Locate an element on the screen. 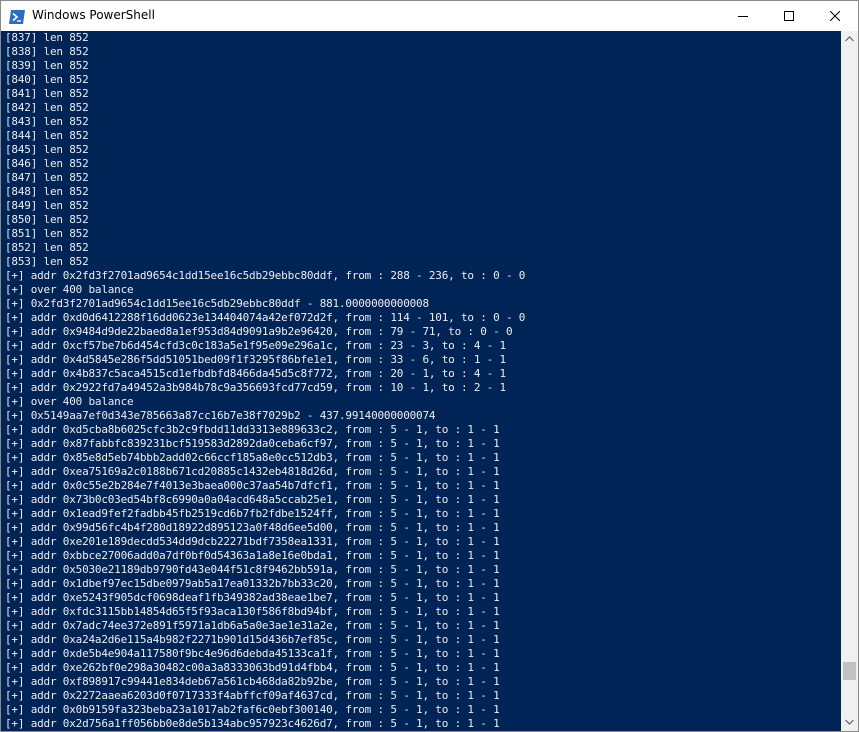 The height and width of the screenshot is (732, 859). console-line: [845] len 852 is located at coordinates (47, 149).